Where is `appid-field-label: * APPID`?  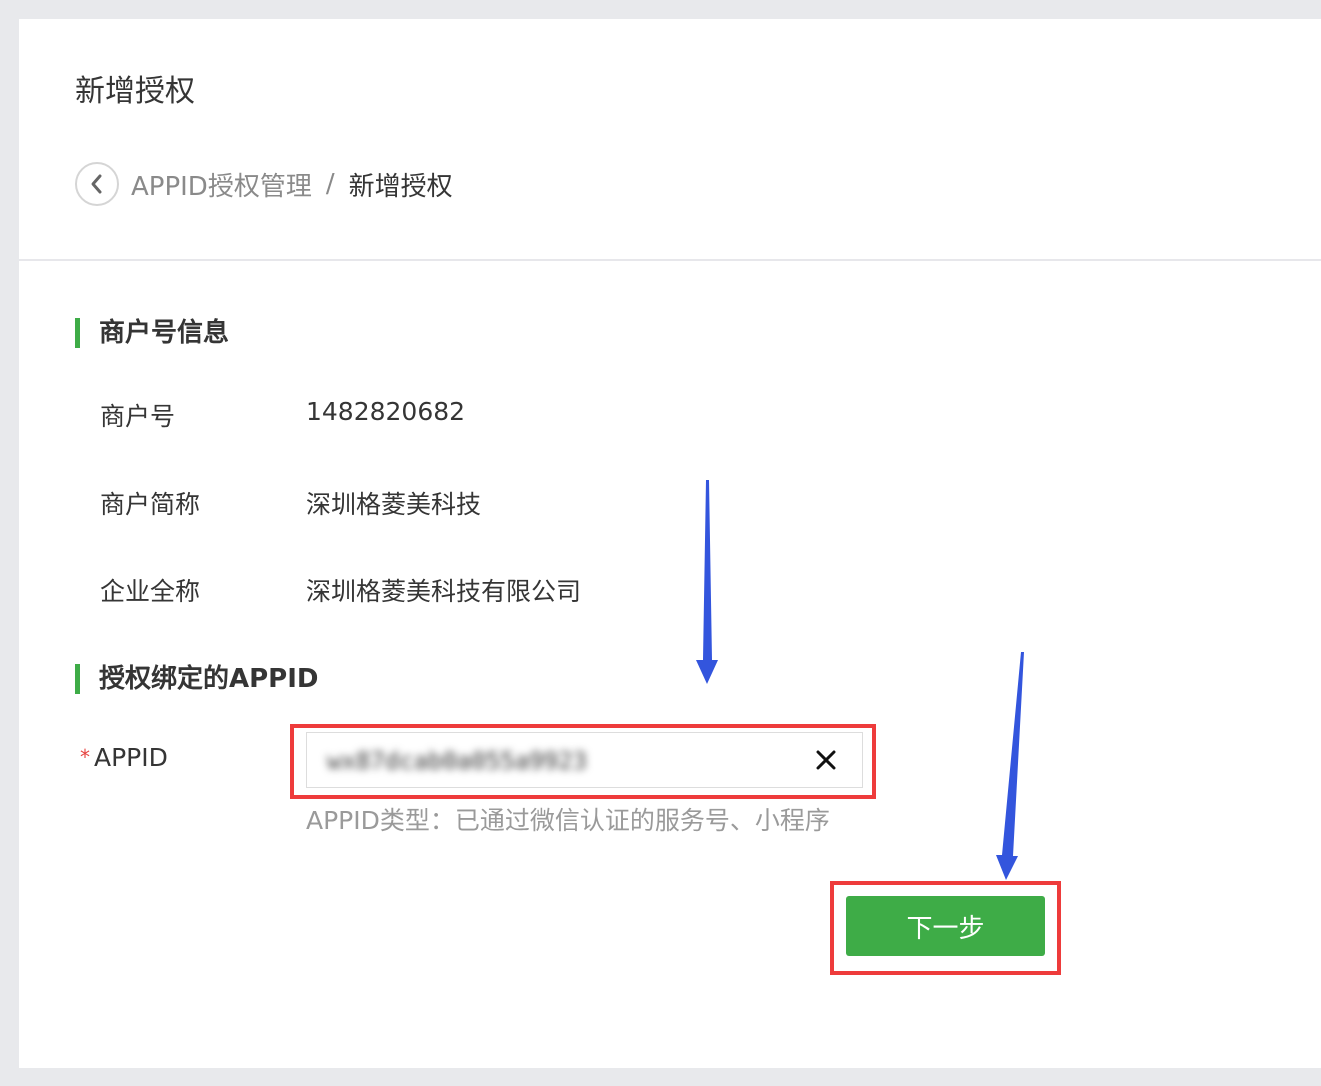
appid-field-label: * APPID is located at coordinates (124, 757).